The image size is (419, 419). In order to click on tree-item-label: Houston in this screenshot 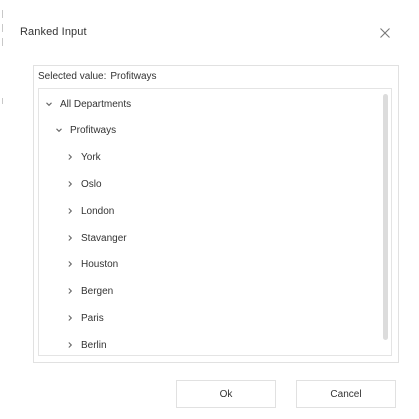, I will do `click(100, 264)`.